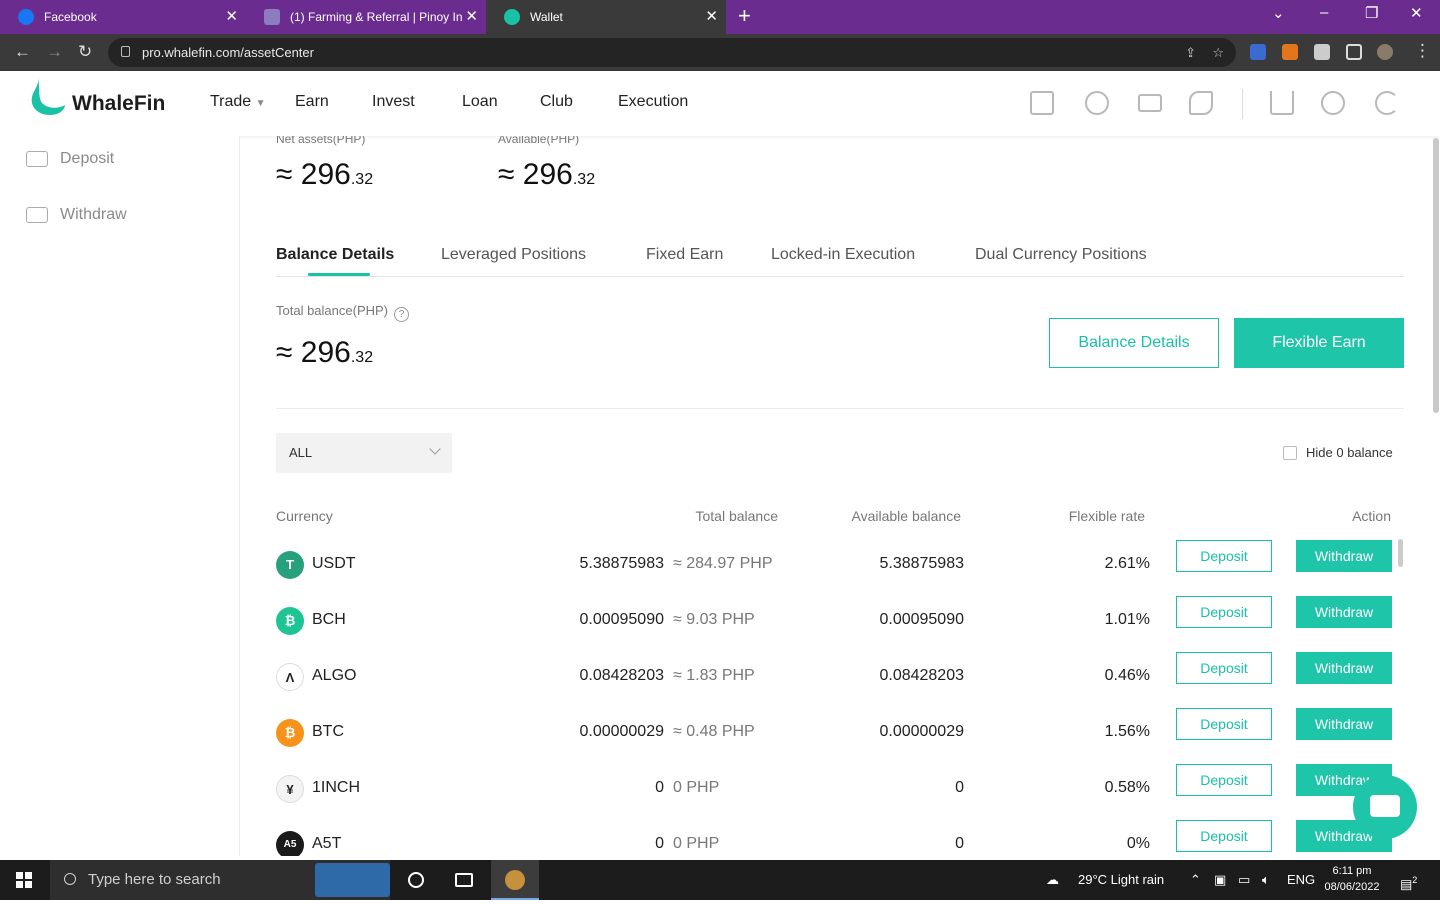 The width and height of the screenshot is (1440, 904). What do you see at coordinates (744, 16) in the screenshot?
I see `new-tab-plus-icon: +` at bounding box center [744, 16].